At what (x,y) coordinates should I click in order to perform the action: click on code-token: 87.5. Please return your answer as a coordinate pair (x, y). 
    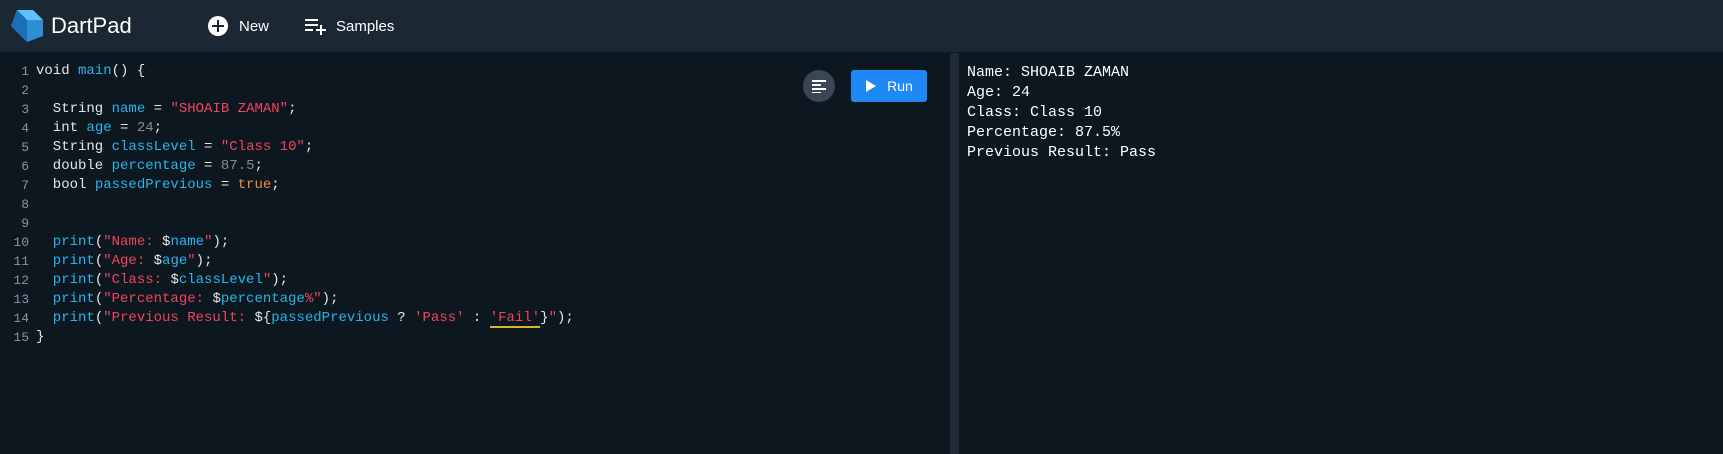
    Looking at the image, I should click on (237, 166).